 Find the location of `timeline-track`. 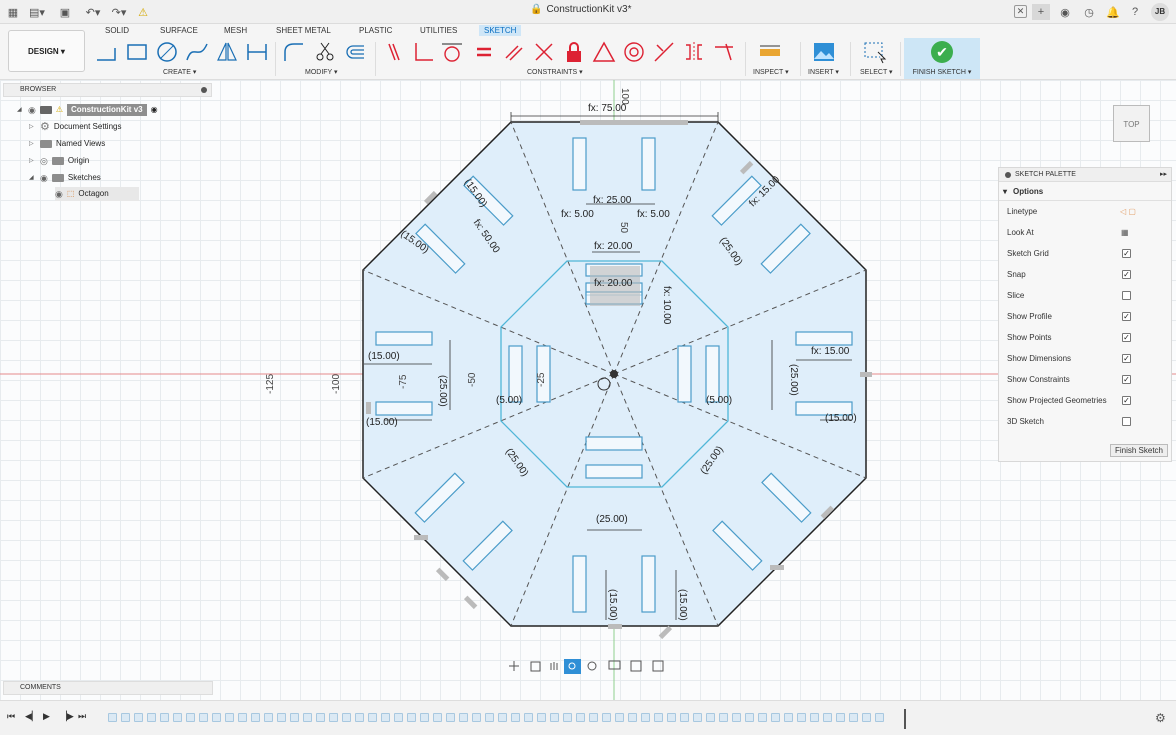

timeline-track is located at coordinates (506, 718).